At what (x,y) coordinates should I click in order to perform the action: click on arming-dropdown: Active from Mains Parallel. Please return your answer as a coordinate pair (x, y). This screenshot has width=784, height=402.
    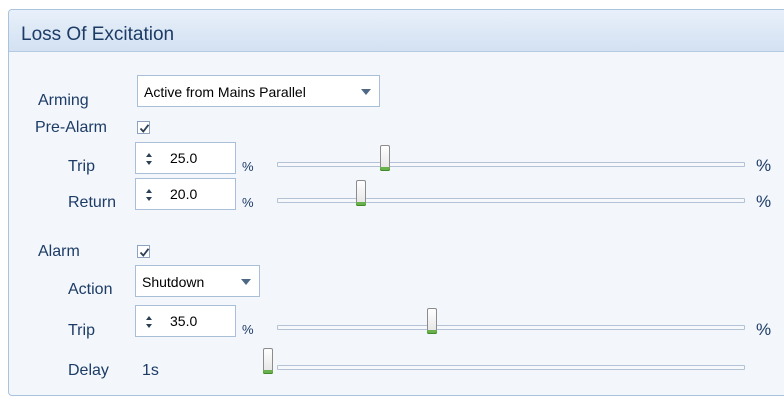
    Looking at the image, I should click on (258, 91).